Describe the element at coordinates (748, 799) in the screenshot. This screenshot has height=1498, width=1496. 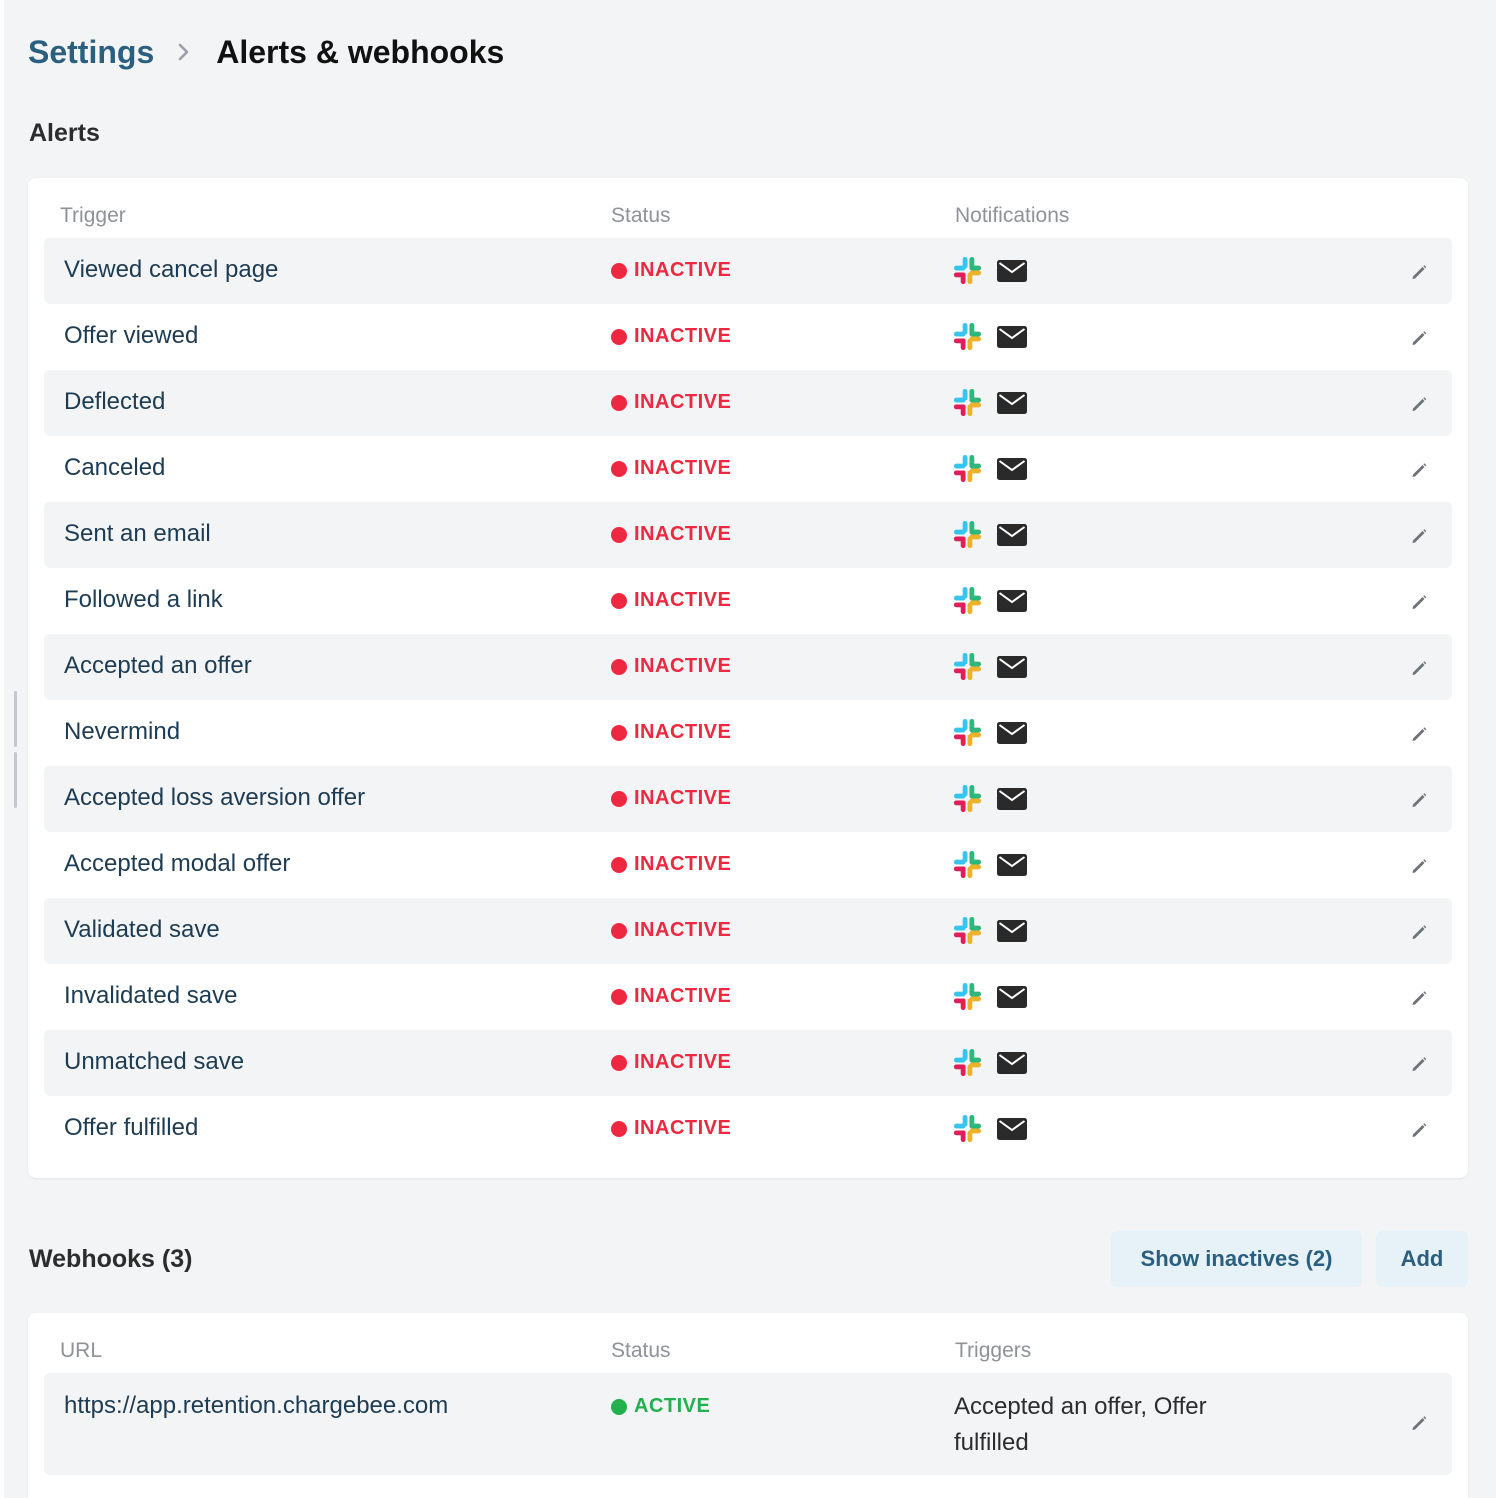
I see `table-row: Accepted loss aversion offer INACTIVE` at that location.